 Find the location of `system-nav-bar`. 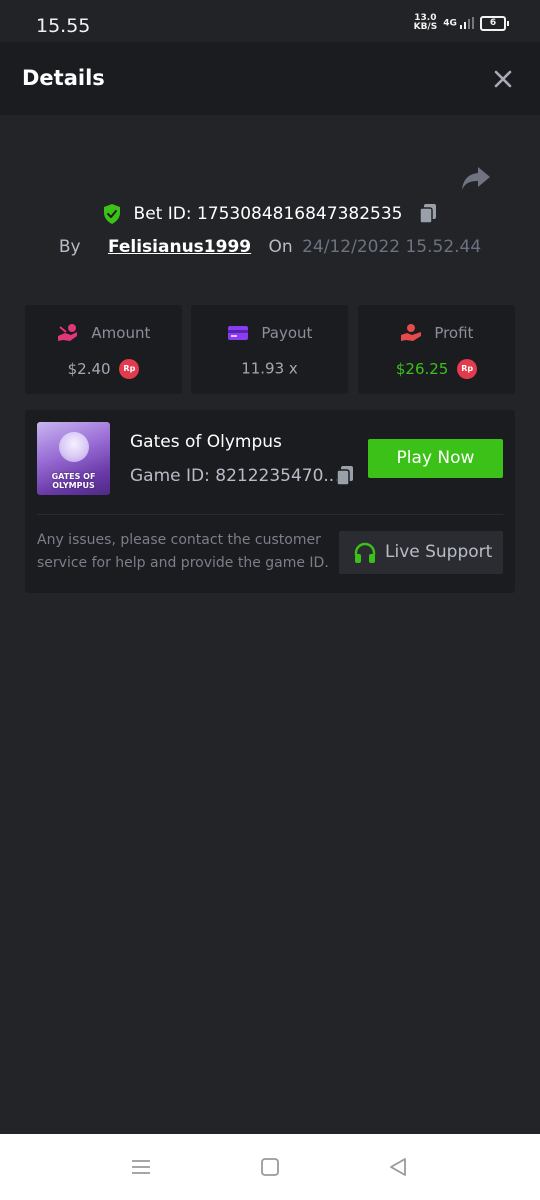

system-nav-bar is located at coordinates (270, 1167).